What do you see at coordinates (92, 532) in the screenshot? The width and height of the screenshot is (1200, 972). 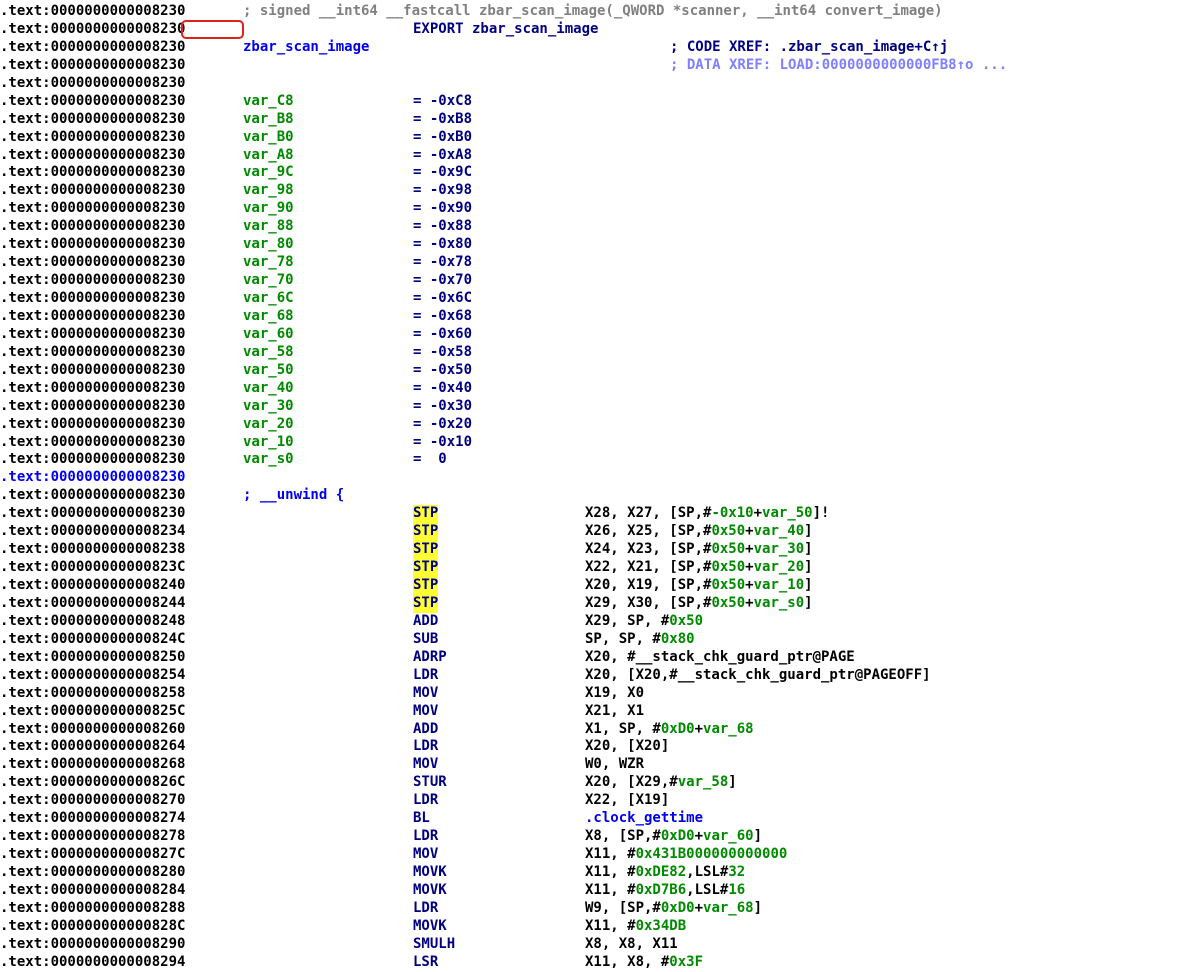 I see `line-address: .text:0000000000008234` at bounding box center [92, 532].